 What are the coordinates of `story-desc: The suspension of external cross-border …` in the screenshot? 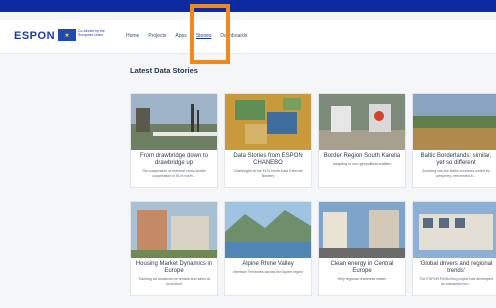 It's located at (174, 173).